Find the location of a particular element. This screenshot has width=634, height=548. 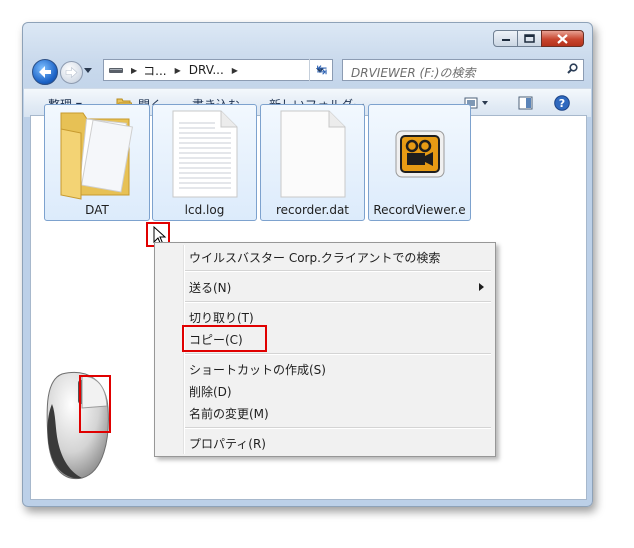

address-bar: ▶ コ... ▶ DRV... ▶ is located at coordinates (218, 70).